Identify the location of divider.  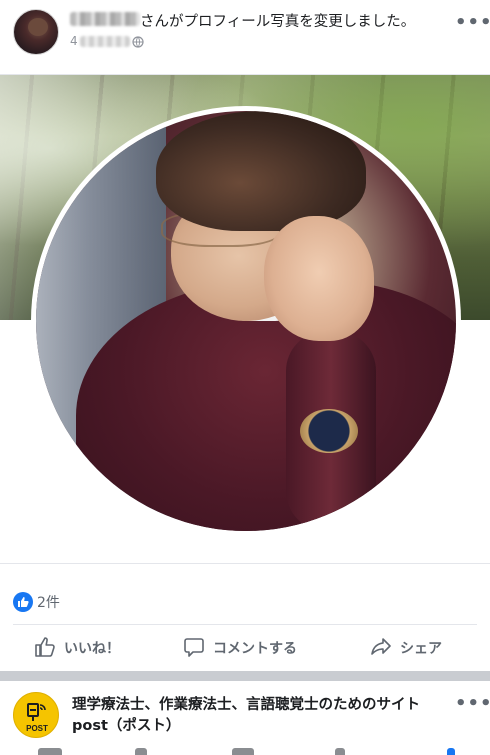
(245, 624).